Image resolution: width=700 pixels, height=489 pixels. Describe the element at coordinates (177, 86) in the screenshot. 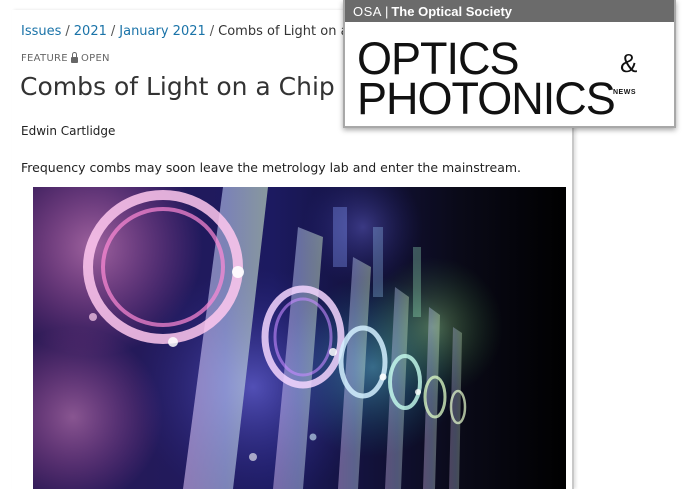

I see `article-title: Combs of Light on a Chip` at that location.